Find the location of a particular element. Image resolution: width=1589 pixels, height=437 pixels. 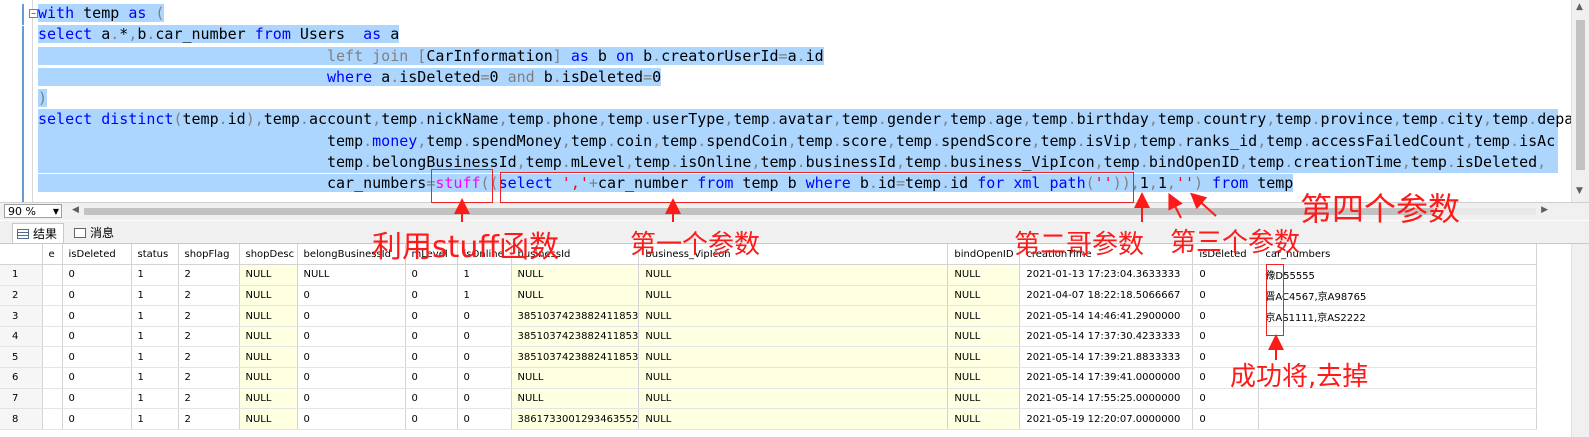

column-header-isdeleted: isDeleted is located at coordinates (97, 255).